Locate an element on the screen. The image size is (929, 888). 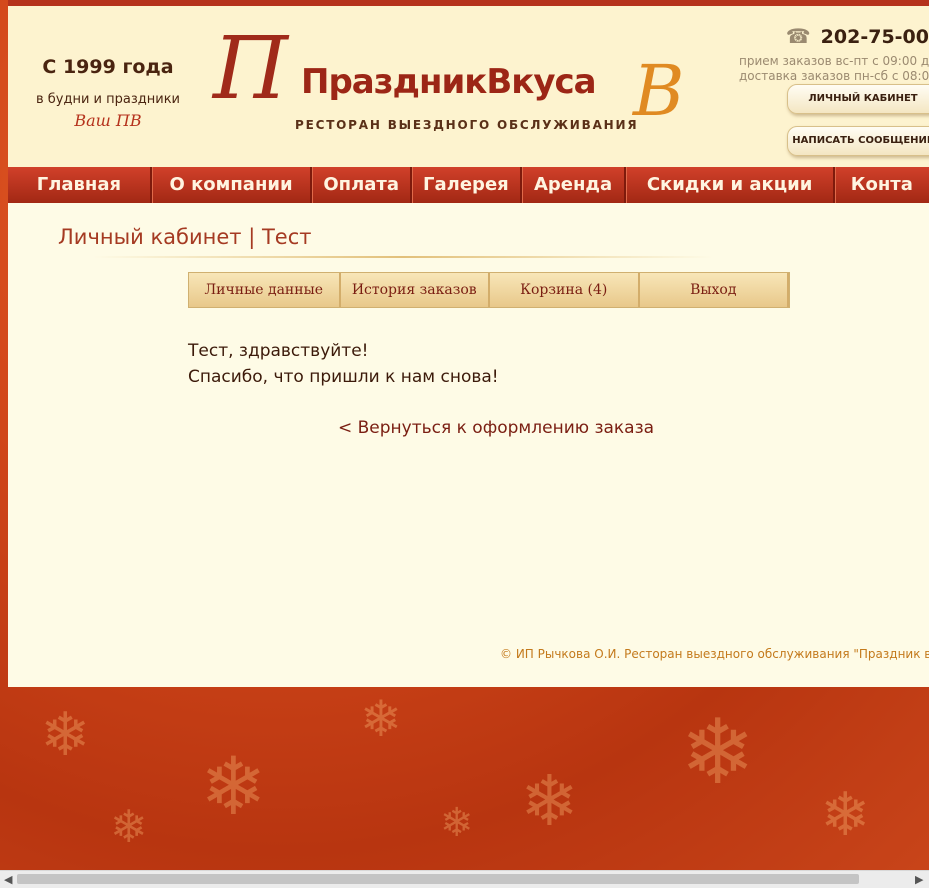
logo-ornament-left: П is located at coordinates (250, 69).